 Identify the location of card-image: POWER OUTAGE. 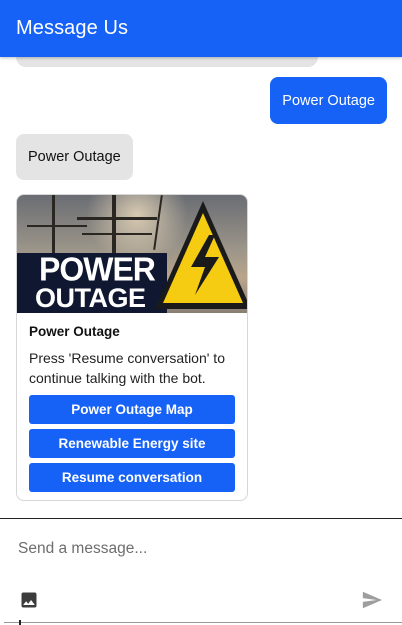
(132, 254).